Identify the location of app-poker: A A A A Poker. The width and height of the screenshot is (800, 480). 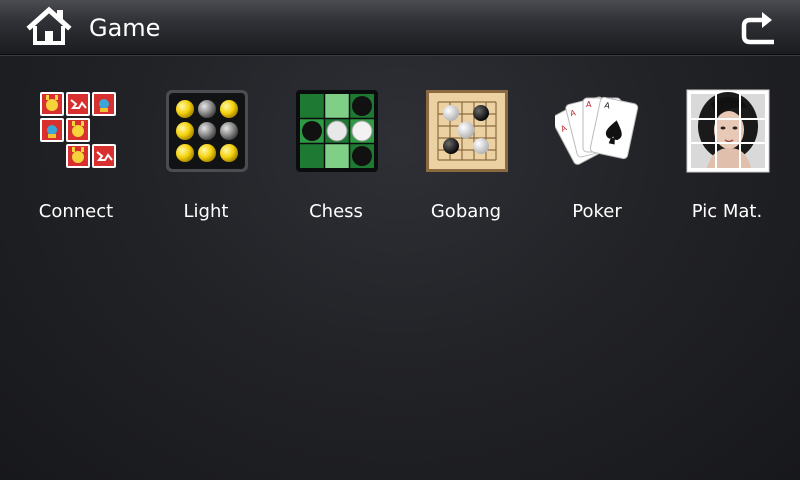
(597, 159).